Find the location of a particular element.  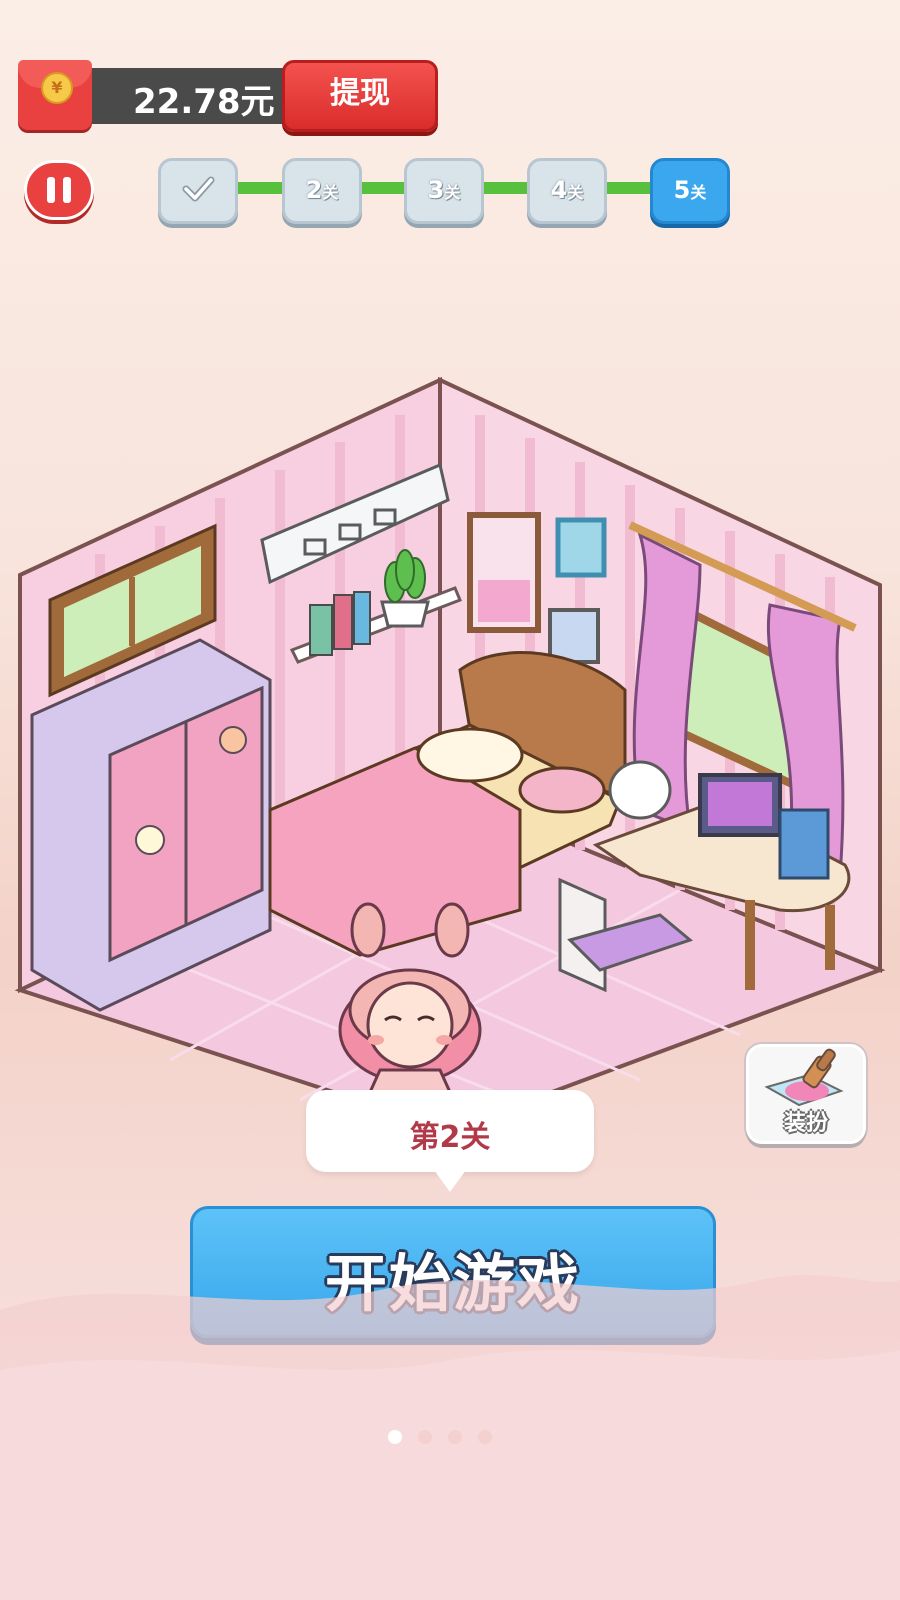

level-number: 2 is located at coordinates (314, 190).